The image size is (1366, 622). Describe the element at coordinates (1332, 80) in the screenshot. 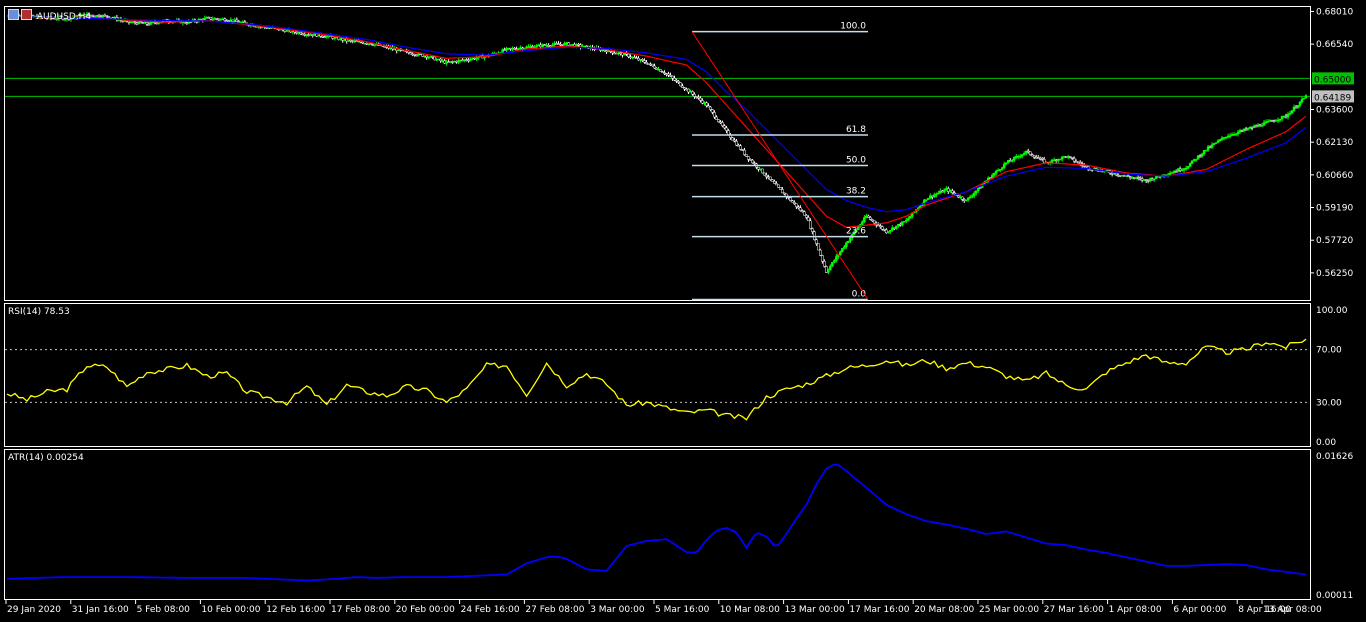

I see `price-badge-label: 0.65000` at that location.